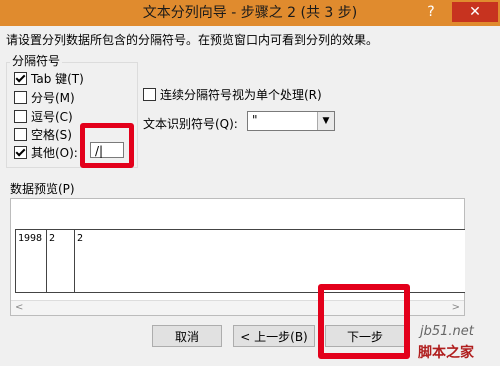  I want to click on text-qualifier-select: " ▼, so click(291, 121).